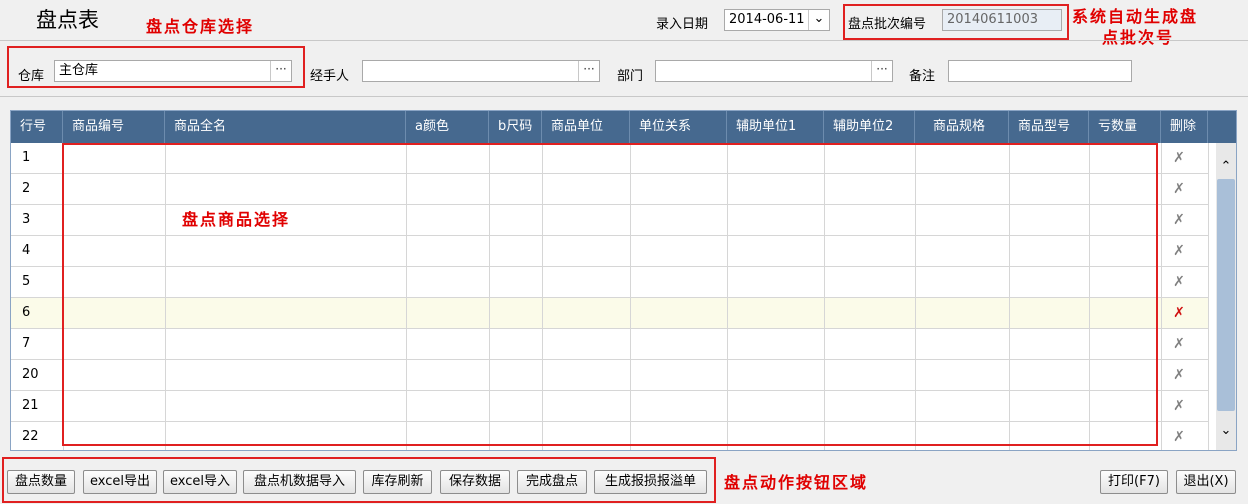 The height and width of the screenshot is (504, 1248). I want to click on annotation-action-area: 盘点动作按钮区域, so click(796, 482).